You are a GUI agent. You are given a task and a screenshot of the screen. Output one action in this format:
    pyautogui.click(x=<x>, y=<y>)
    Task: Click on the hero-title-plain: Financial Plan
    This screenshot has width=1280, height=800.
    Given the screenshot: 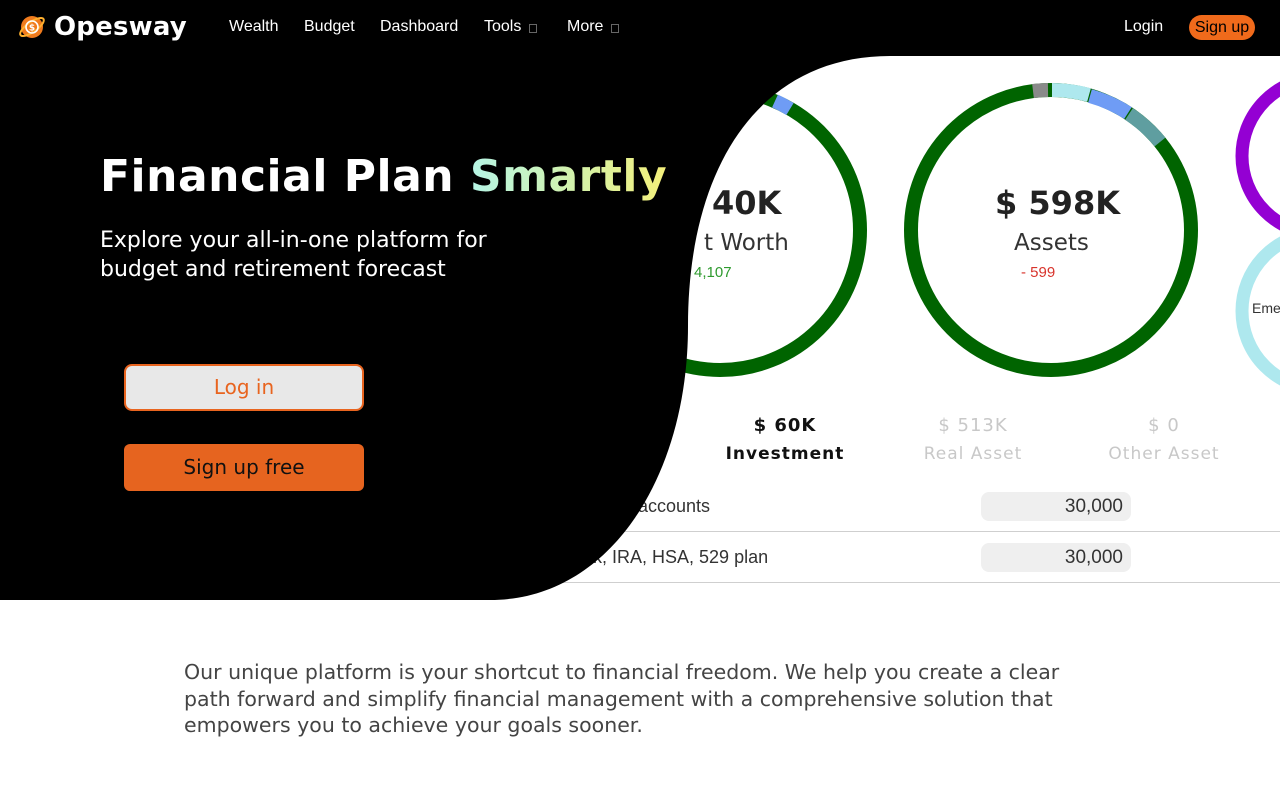 What is the action you would take?
    pyautogui.click(x=285, y=176)
    